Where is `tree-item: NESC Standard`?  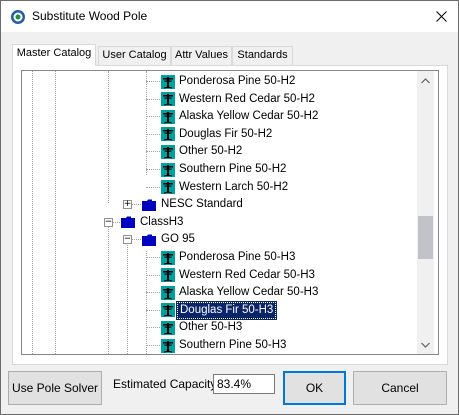
tree-item: NESC Standard is located at coordinates (193, 204).